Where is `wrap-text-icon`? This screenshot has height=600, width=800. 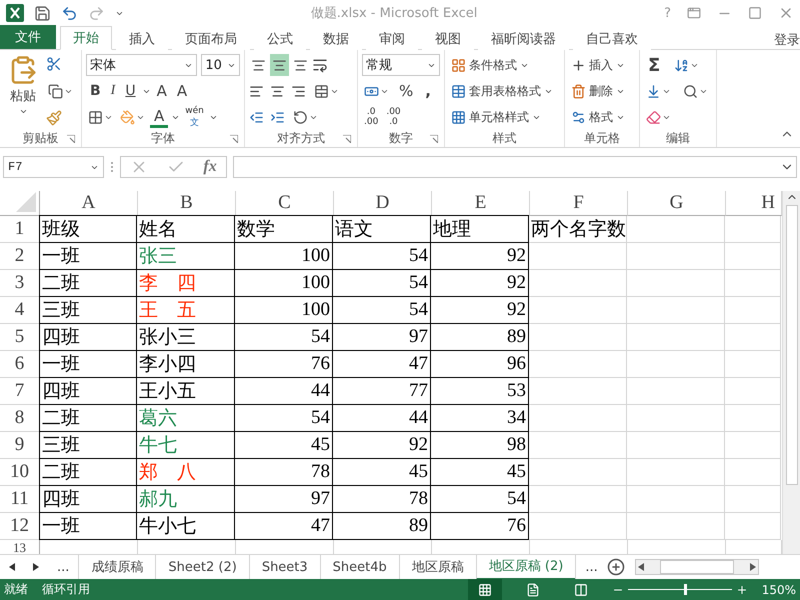 wrap-text-icon is located at coordinates (320, 65).